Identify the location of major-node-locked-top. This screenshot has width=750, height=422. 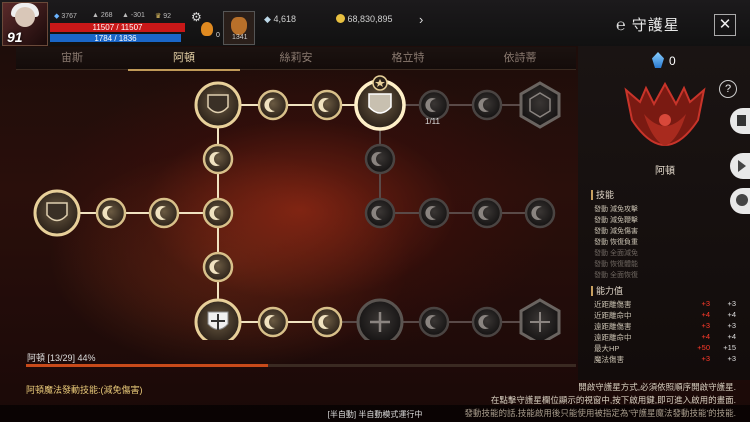
(540, 105).